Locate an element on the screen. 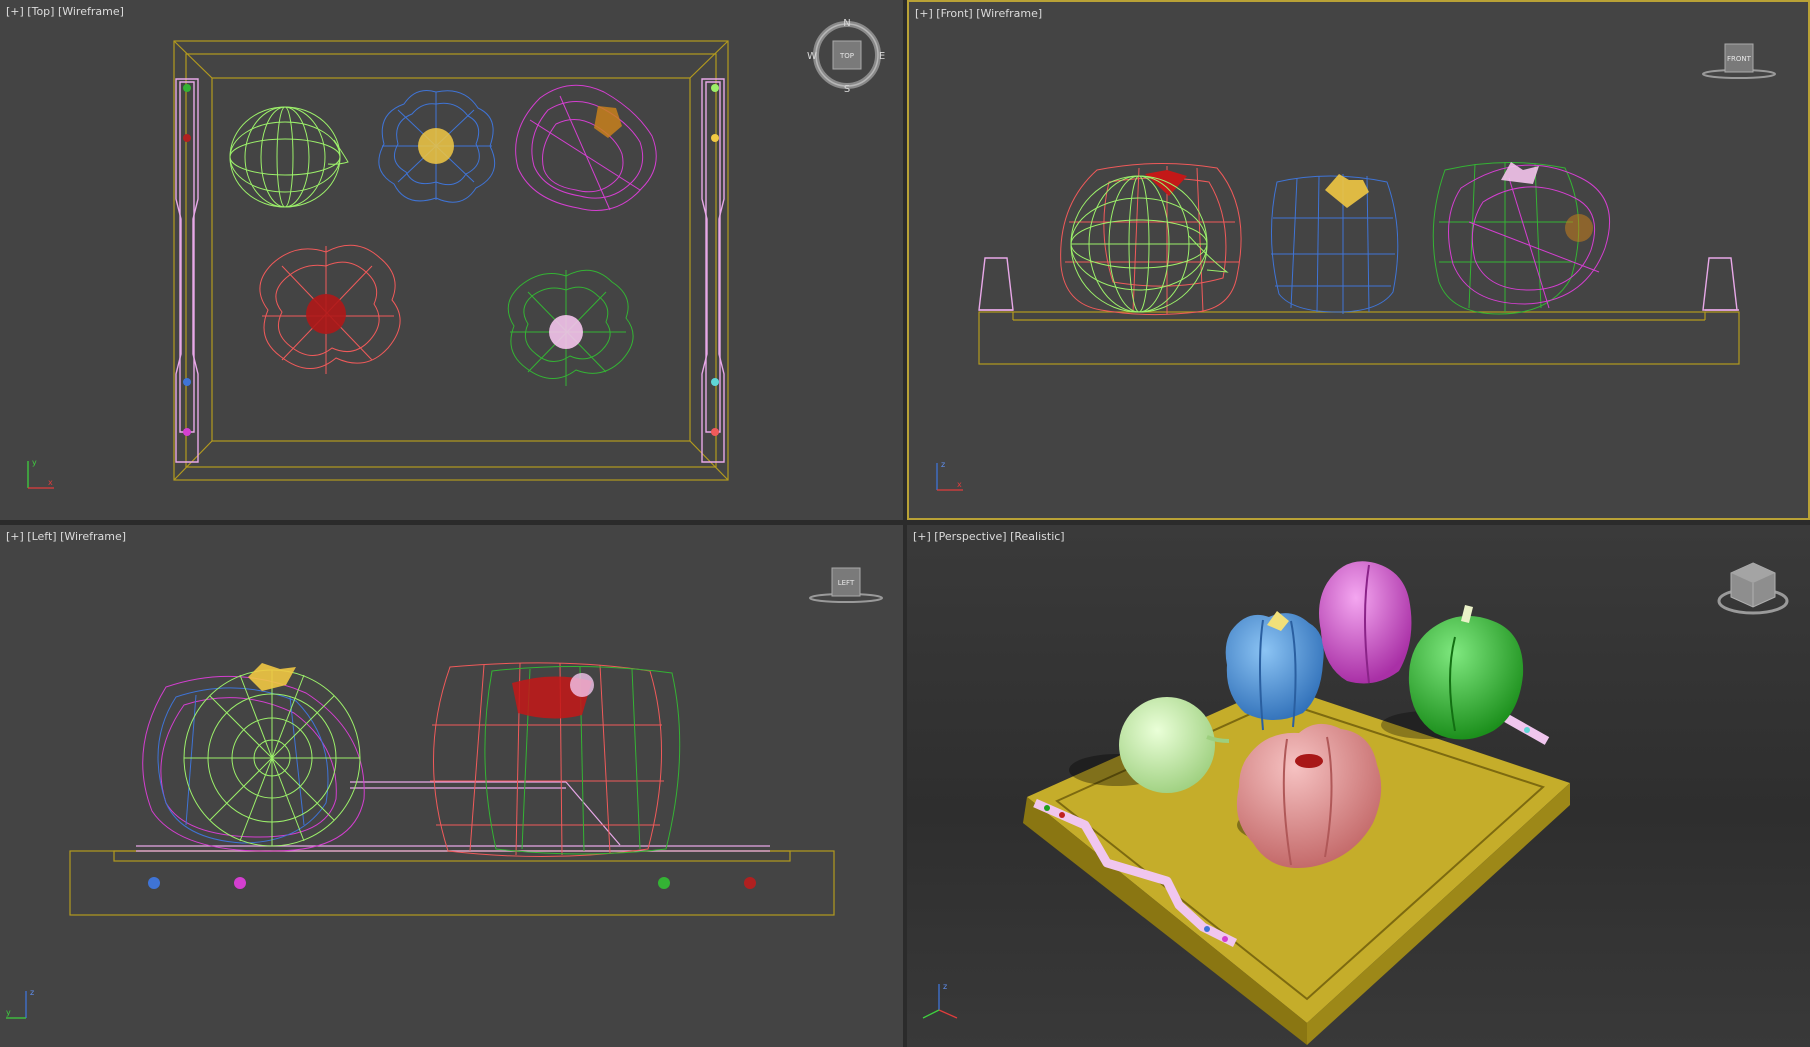  handle-dot-green is located at coordinates (664, 883).